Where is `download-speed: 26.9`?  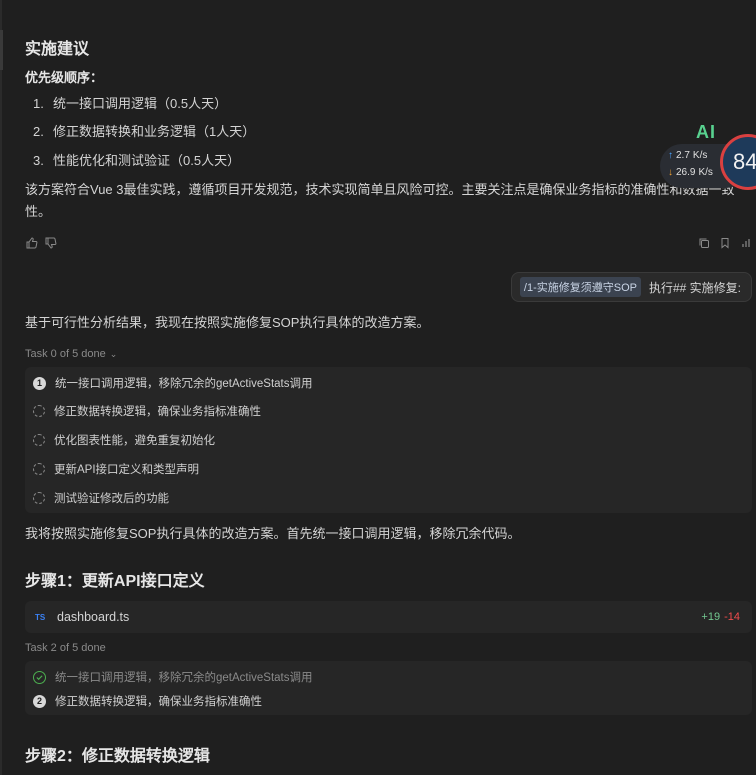
download-speed: 26.9 is located at coordinates (686, 172).